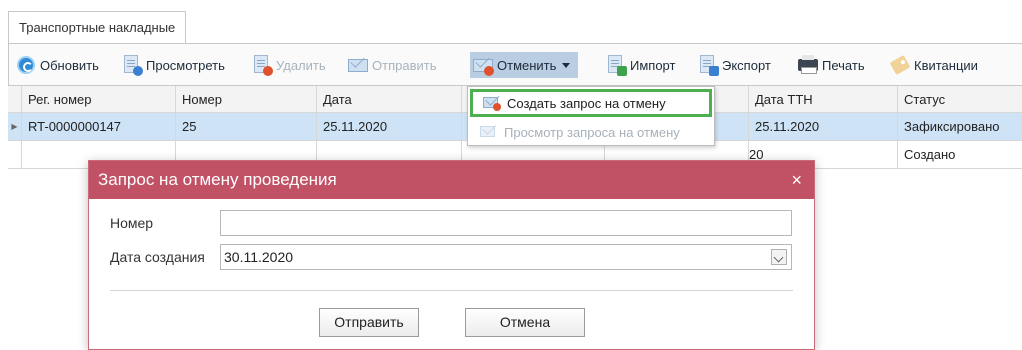  I want to click on table-cell: 25, so click(246, 126).